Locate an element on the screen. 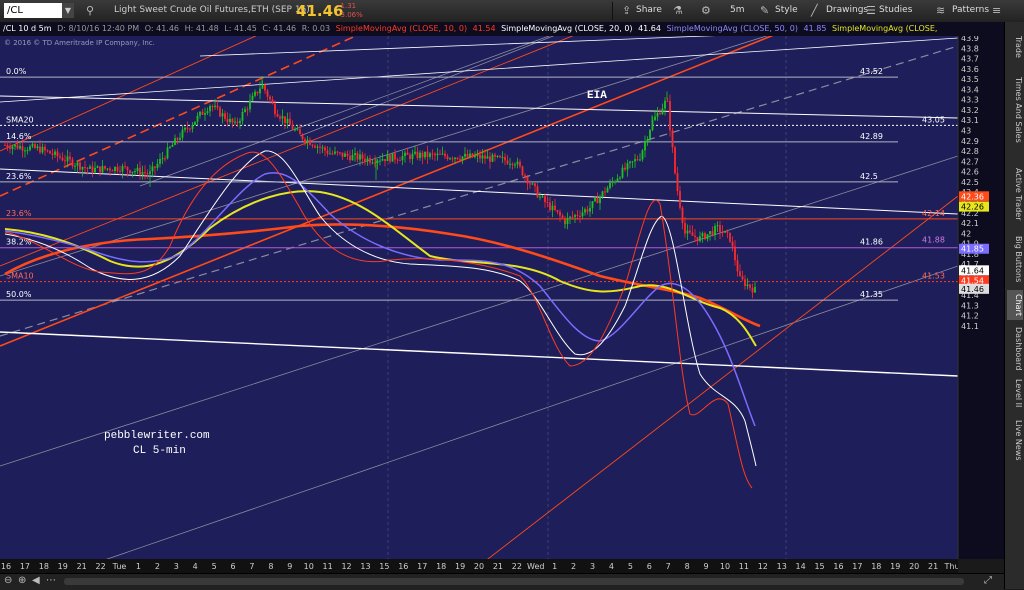 This screenshot has width=1024, height=590. price-axis-label: 42.1 is located at coordinates (970, 223).